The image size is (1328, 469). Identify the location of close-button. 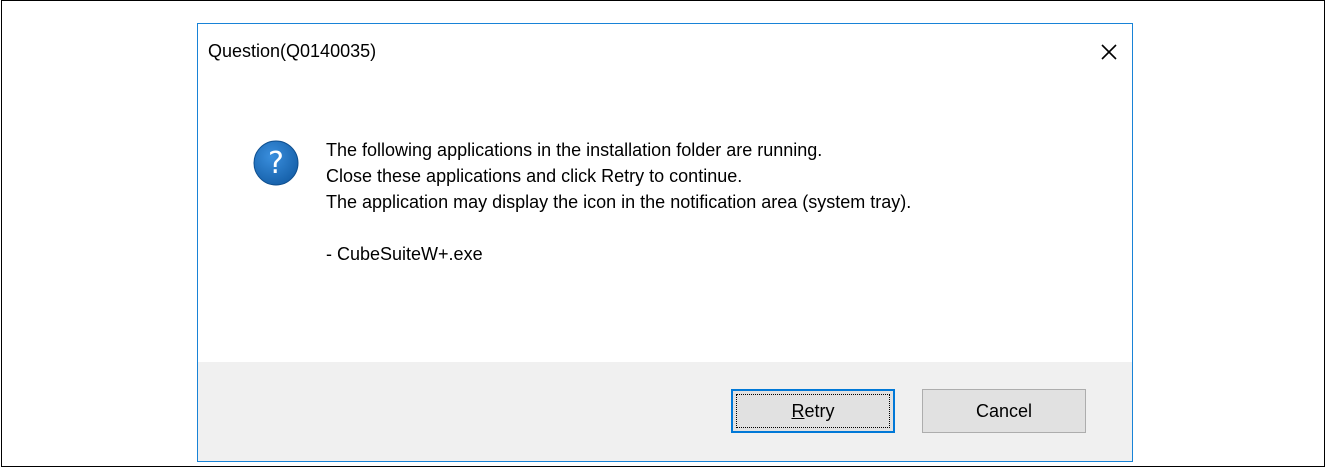
(1109, 52).